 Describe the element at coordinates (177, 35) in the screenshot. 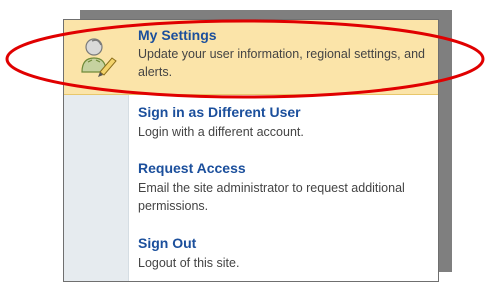

I see `menu-item-title: My Settings` at that location.